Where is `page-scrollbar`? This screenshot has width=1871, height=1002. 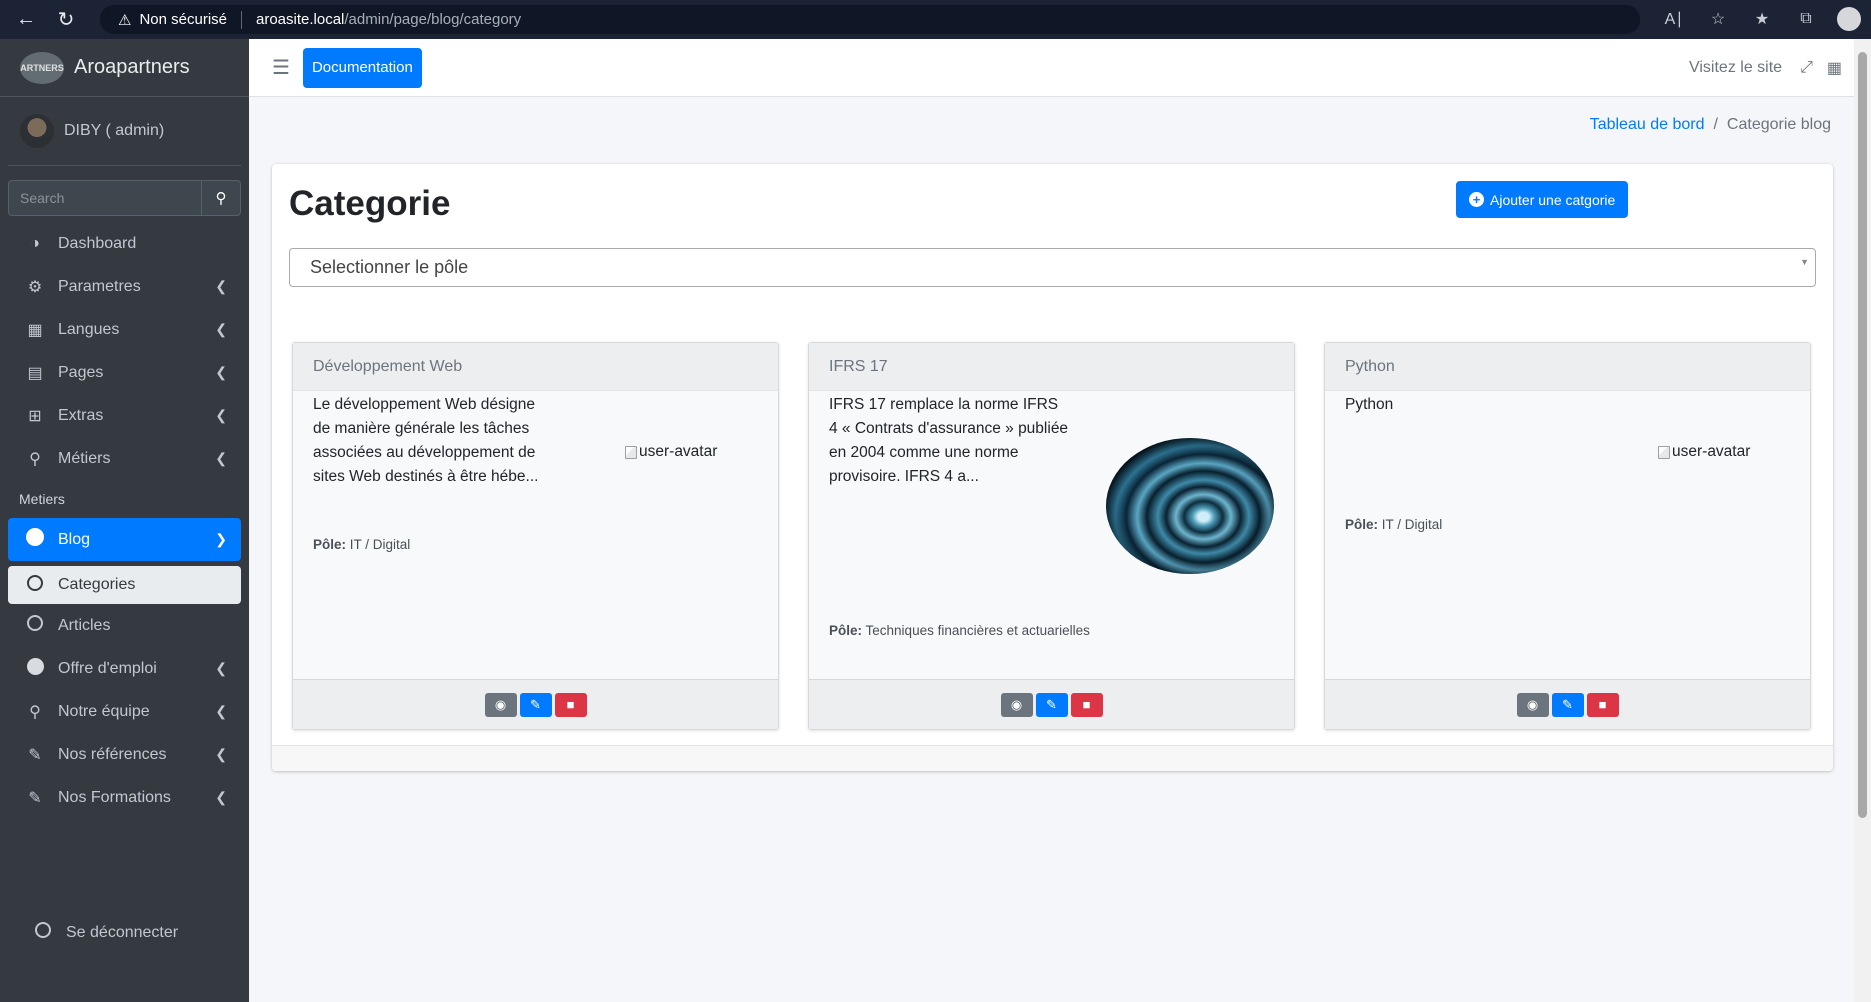
page-scrollbar is located at coordinates (1862, 520).